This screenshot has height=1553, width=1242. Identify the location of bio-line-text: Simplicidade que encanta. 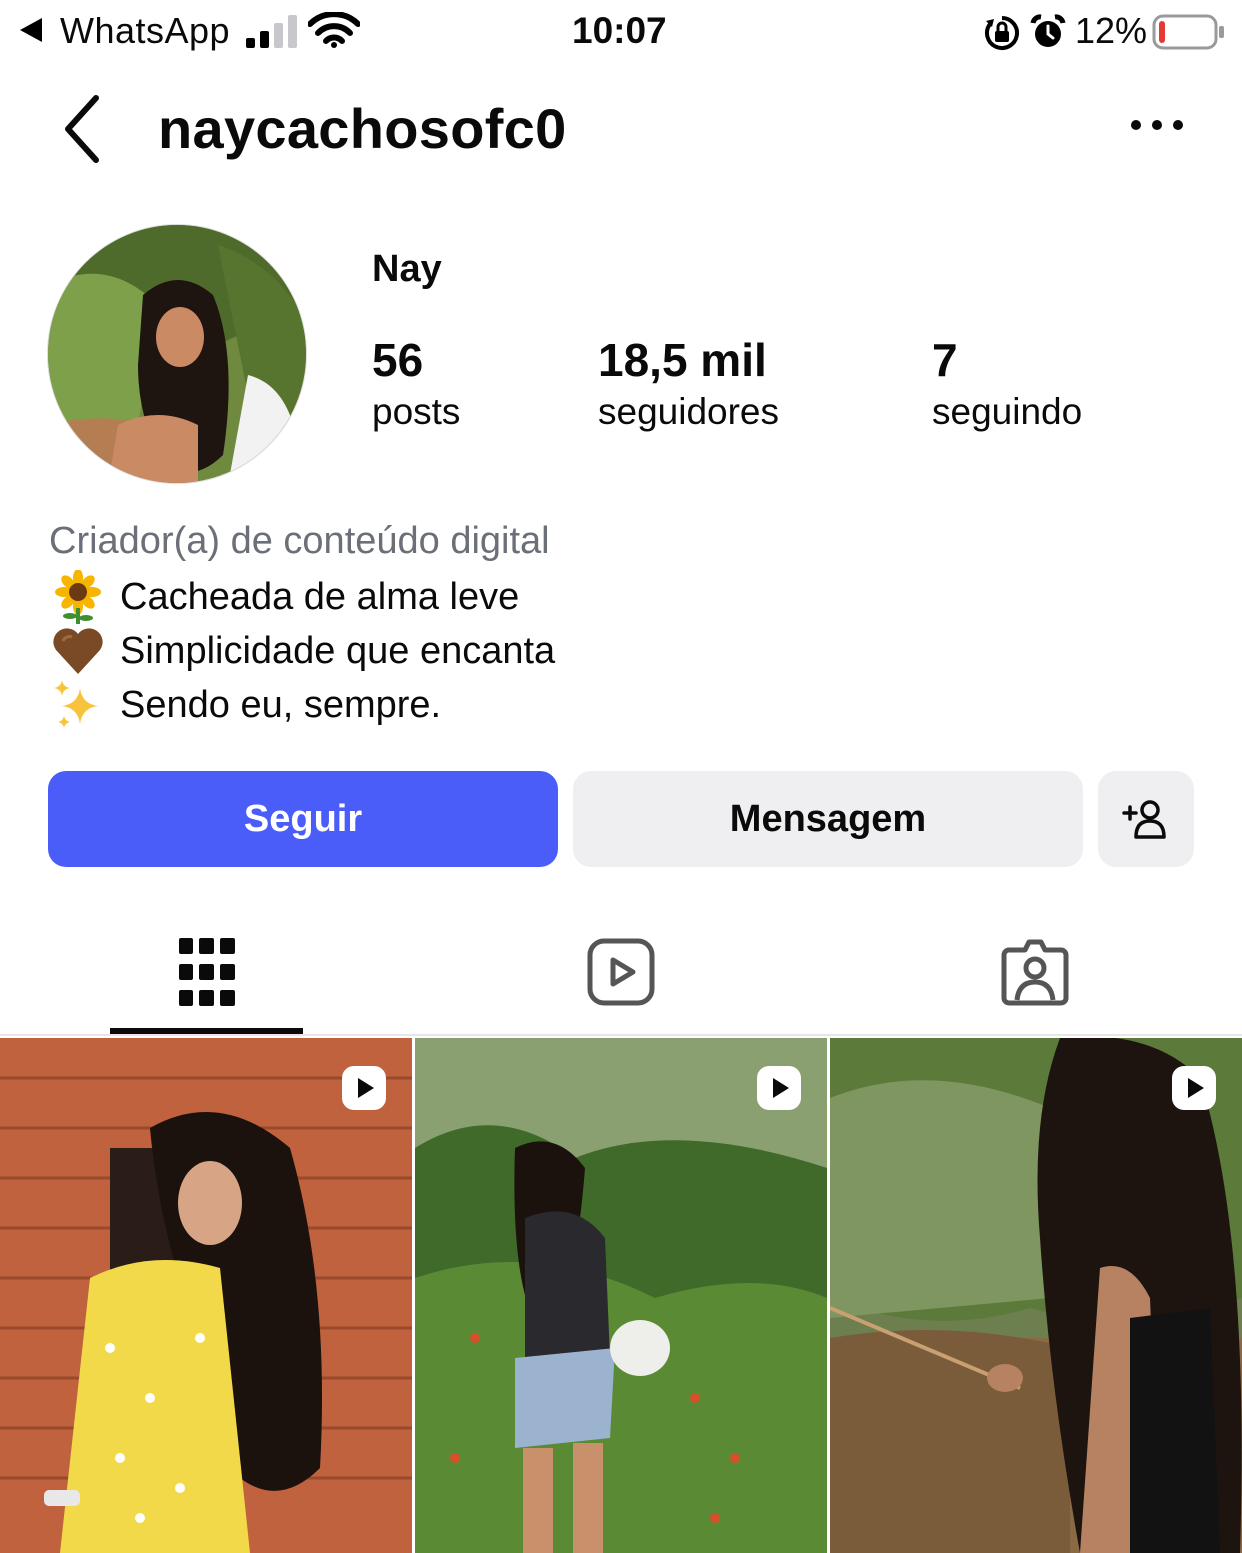
(338, 650).